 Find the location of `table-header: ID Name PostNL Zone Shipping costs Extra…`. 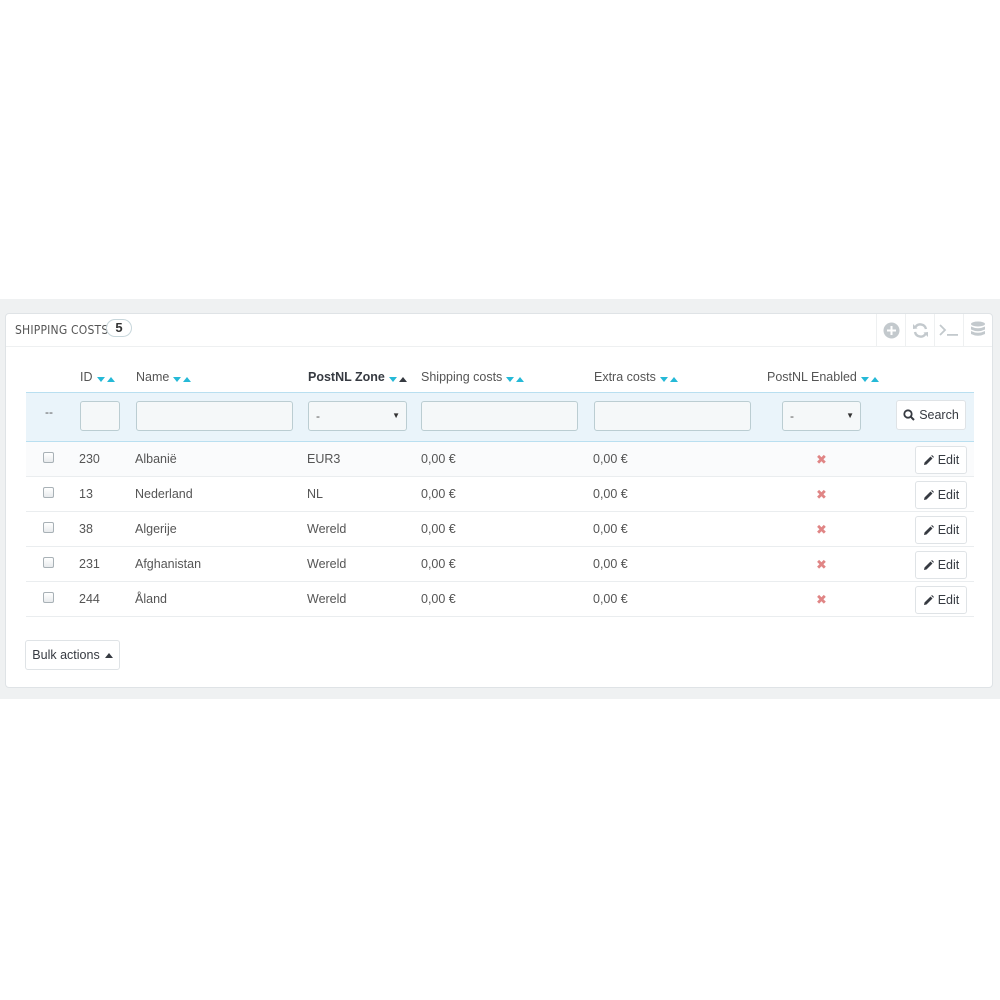

table-header: ID Name PostNL Zone Shipping costs Extra… is located at coordinates (500, 379).